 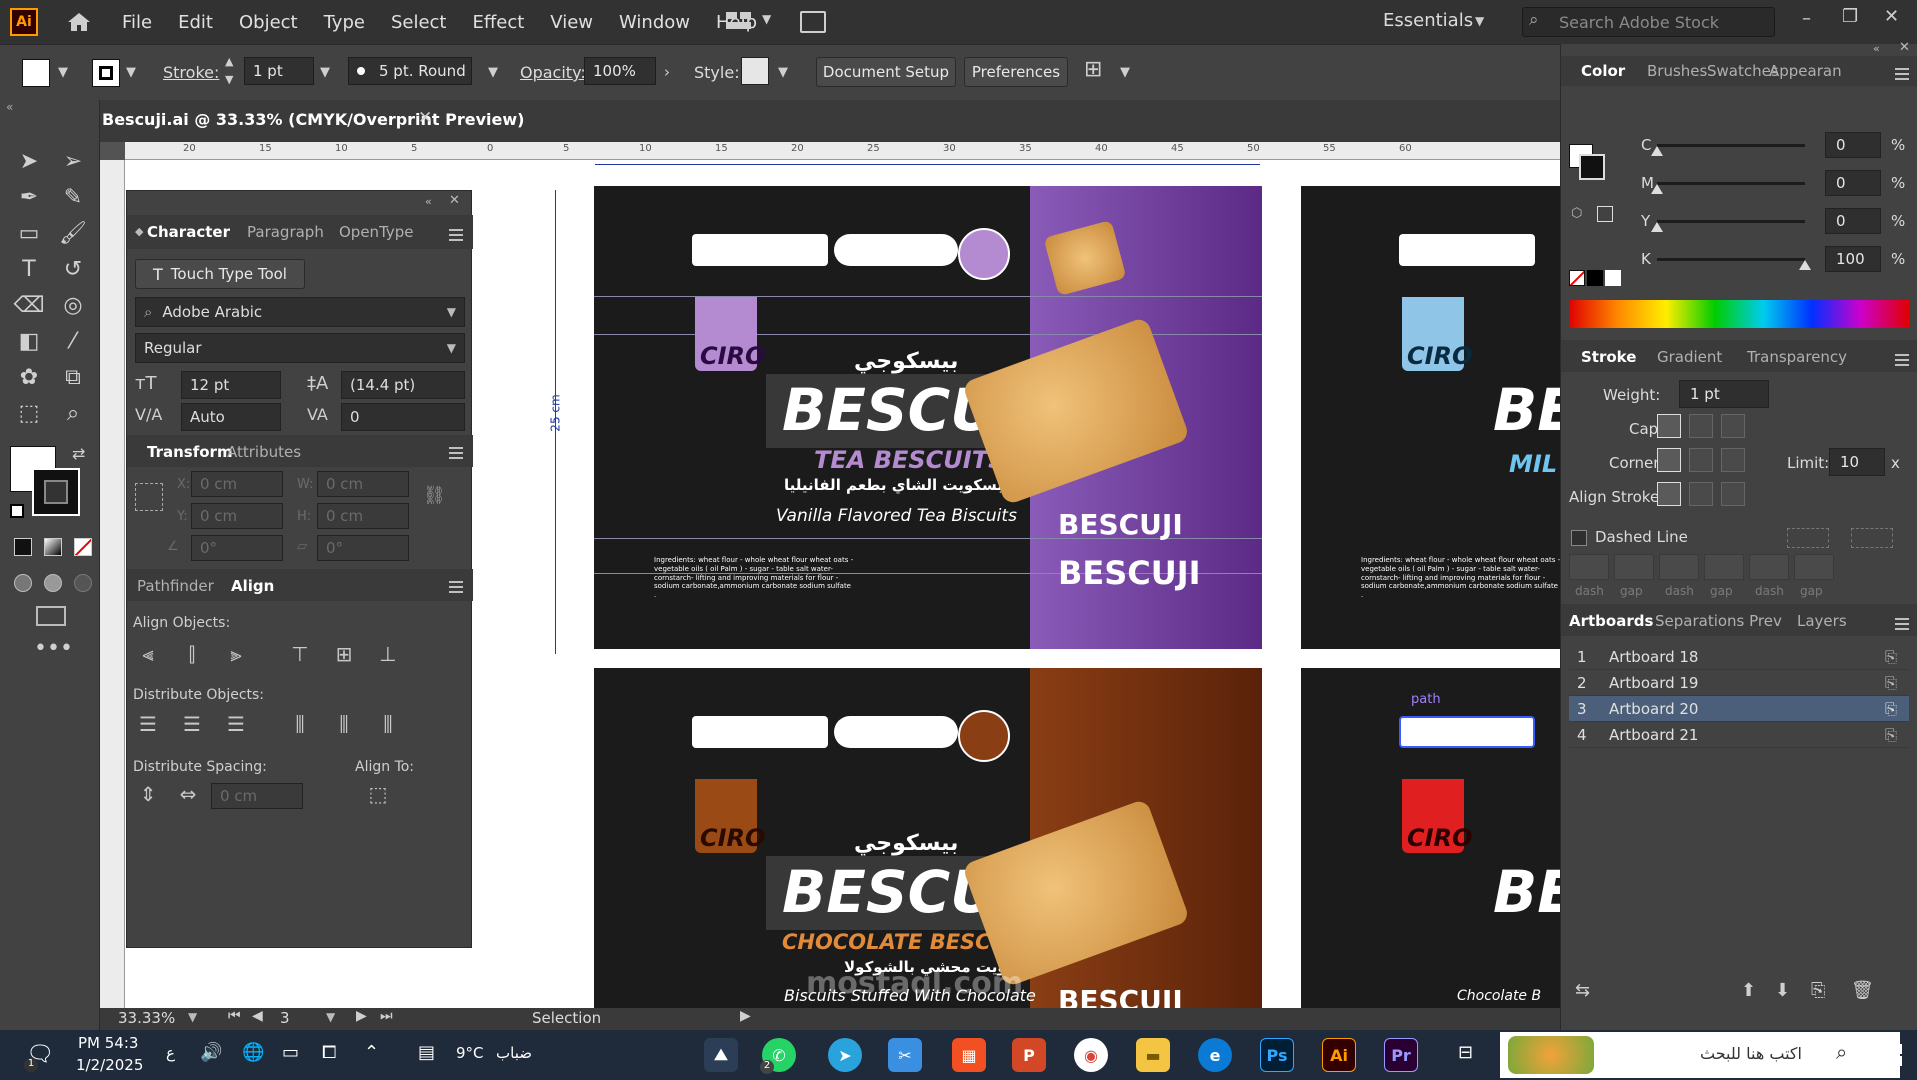 What do you see at coordinates (363, 548) in the screenshot?
I see `shear-input: 0°` at bounding box center [363, 548].